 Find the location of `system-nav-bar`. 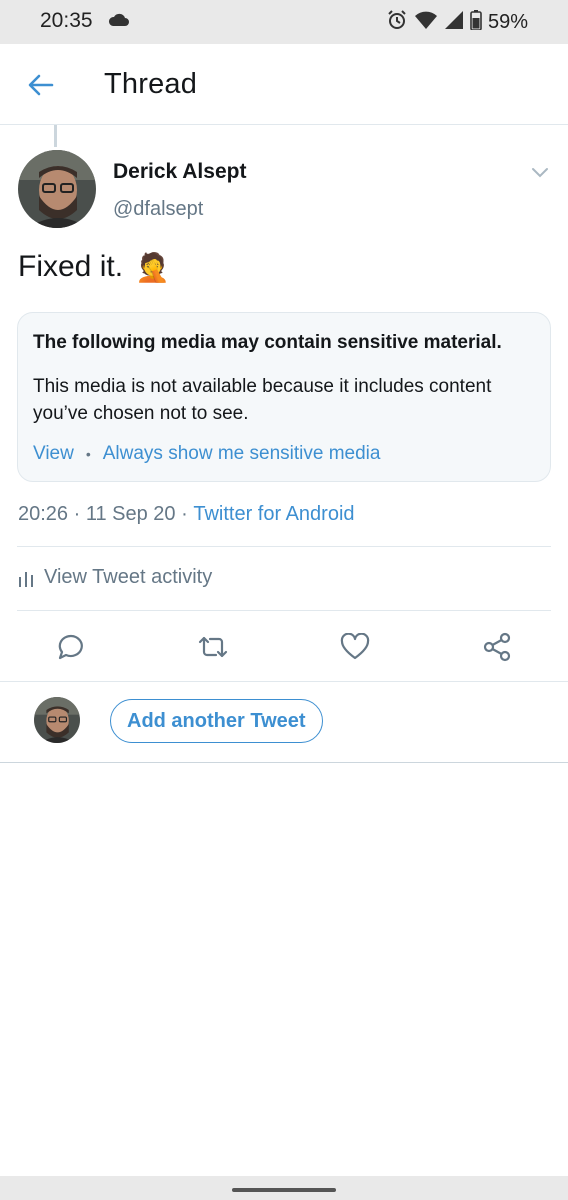

system-nav-bar is located at coordinates (284, 1188).